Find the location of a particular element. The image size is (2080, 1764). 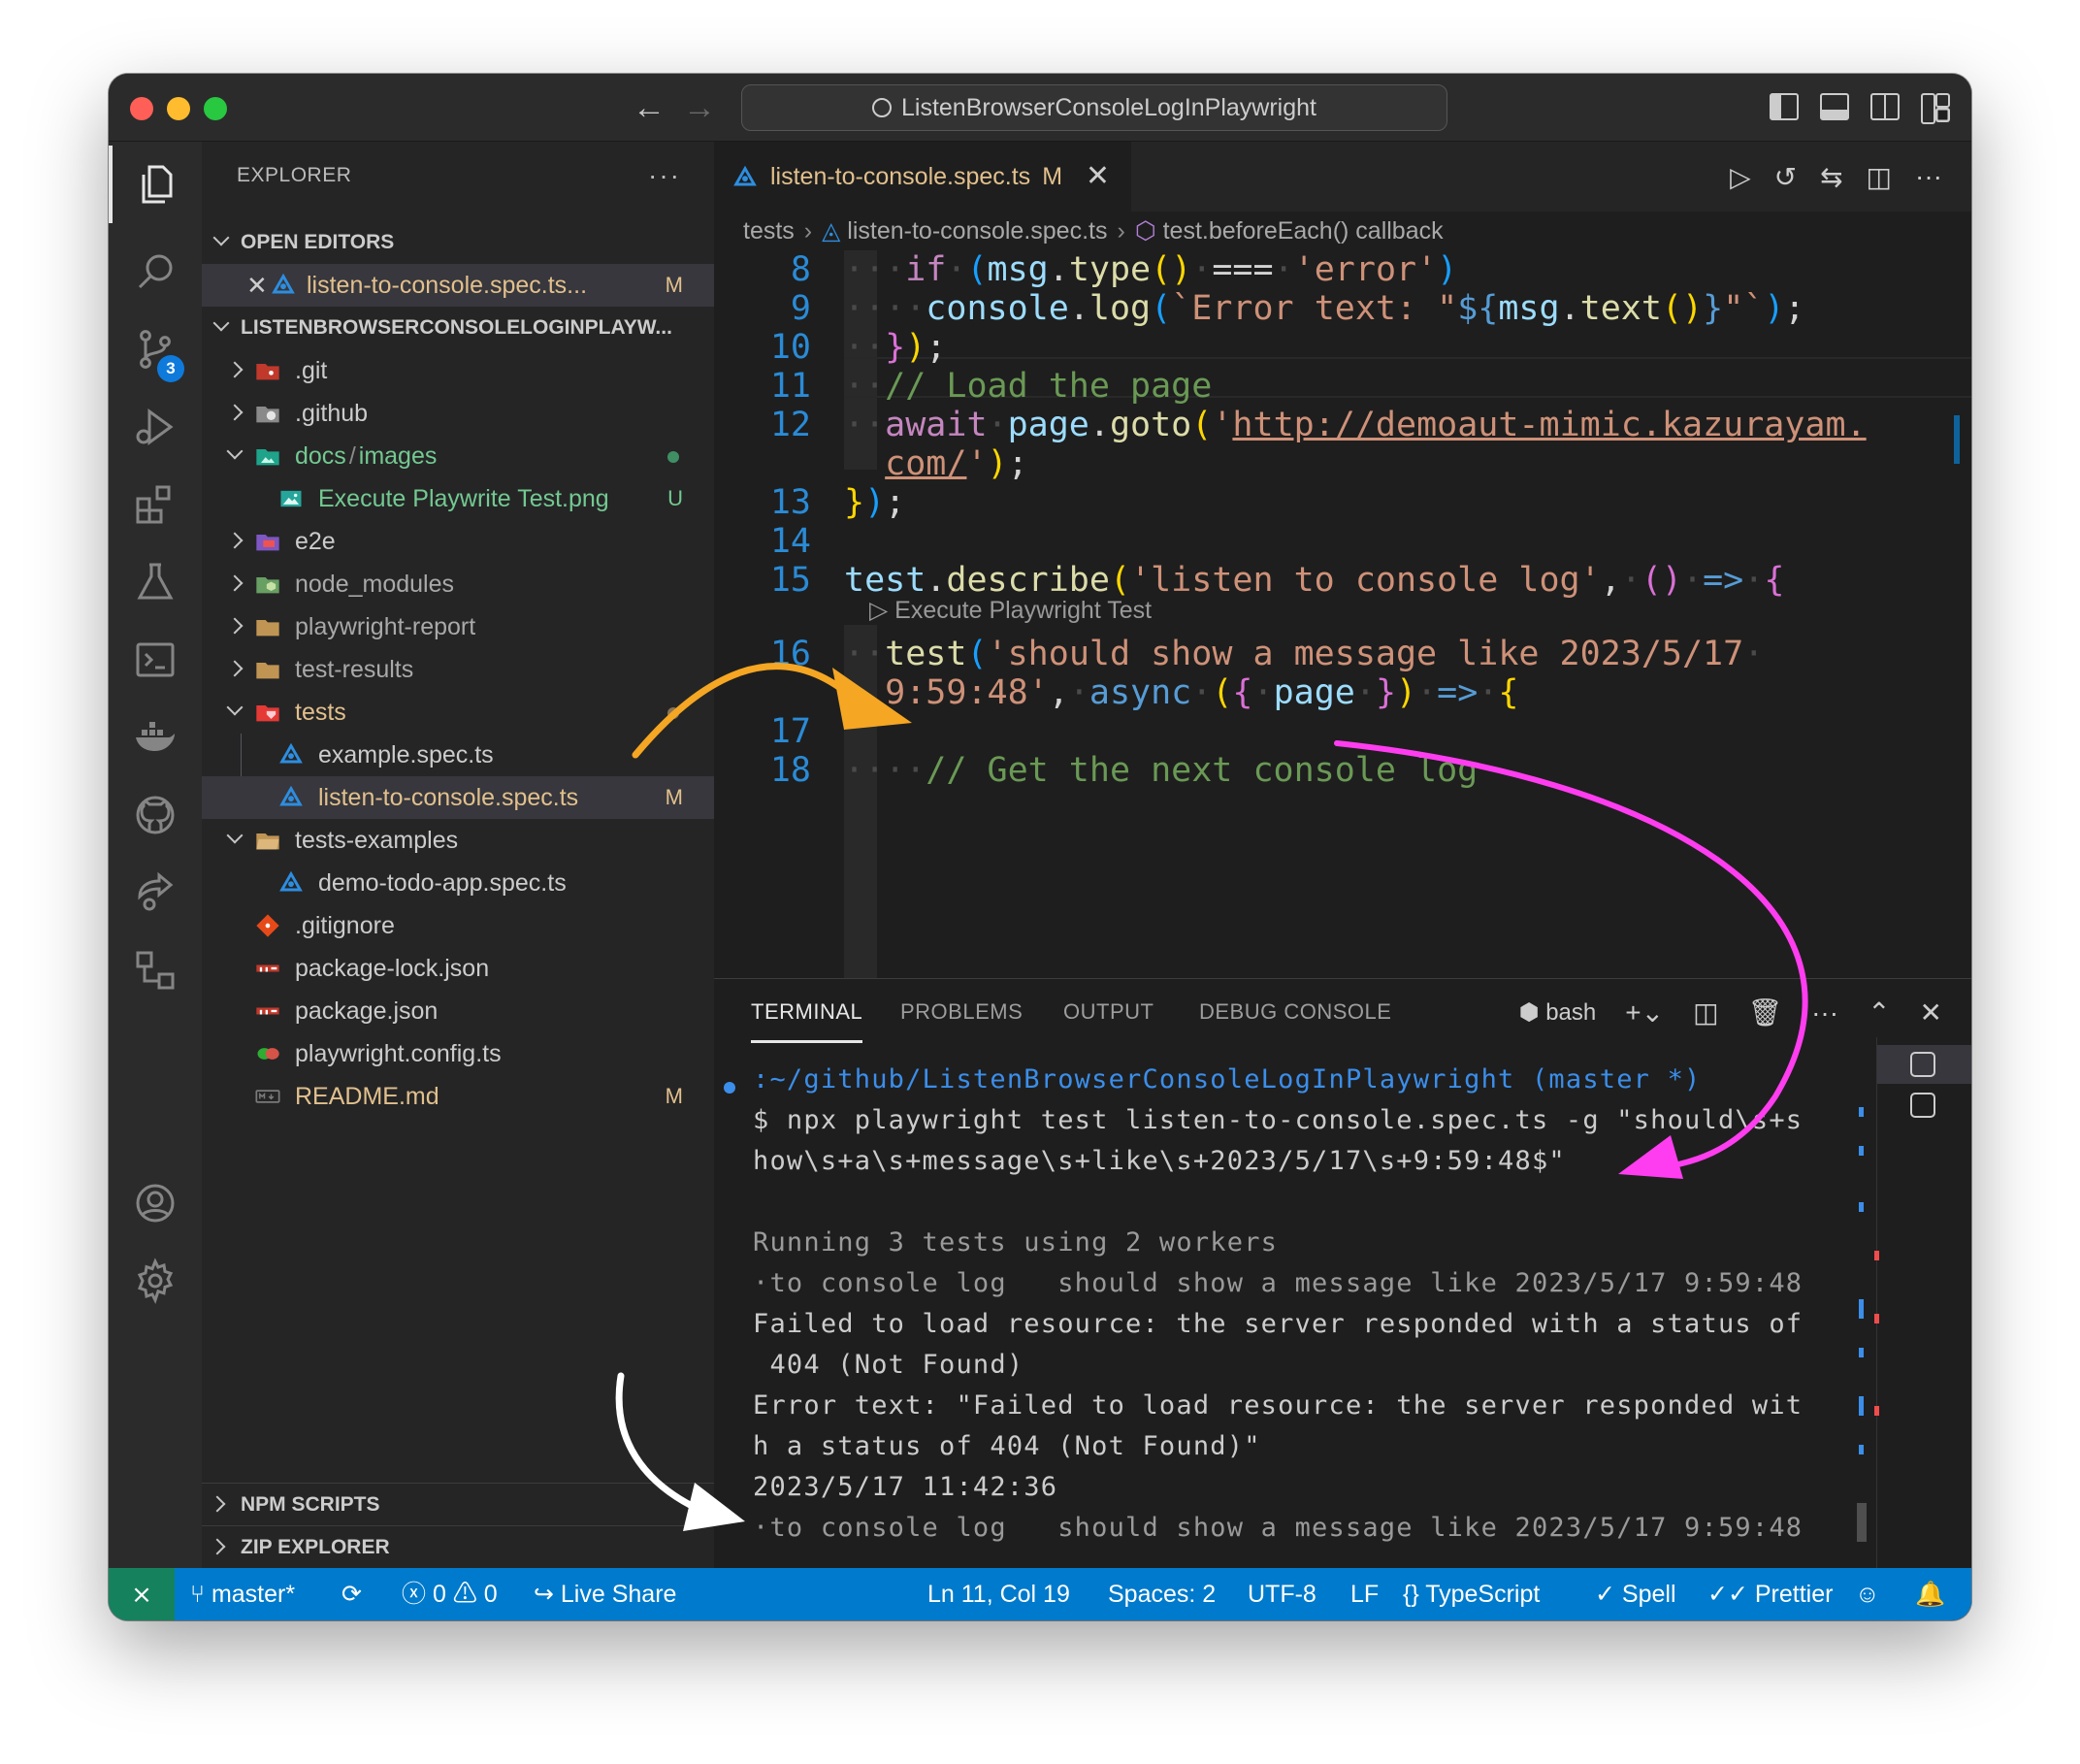

spell-check: ✓ Spell is located at coordinates (1635, 1594).